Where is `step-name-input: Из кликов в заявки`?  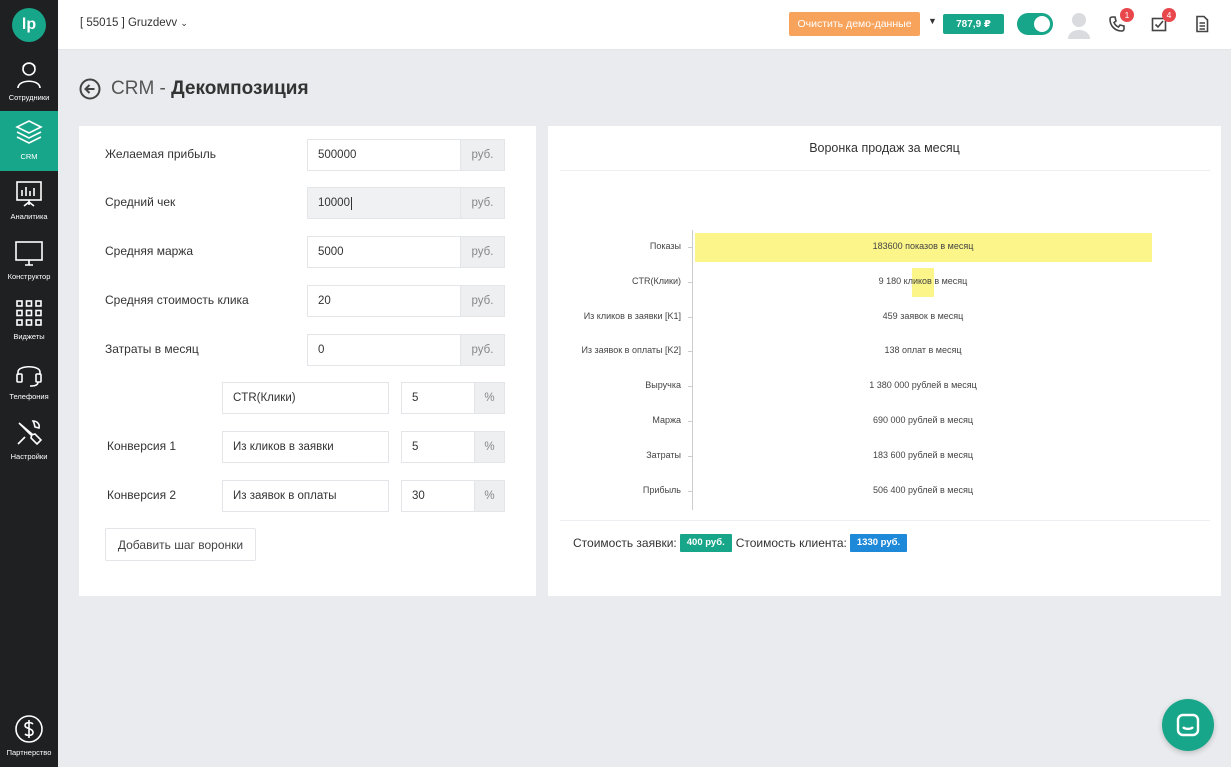 step-name-input: Из кликов в заявки is located at coordinates (305, 447).